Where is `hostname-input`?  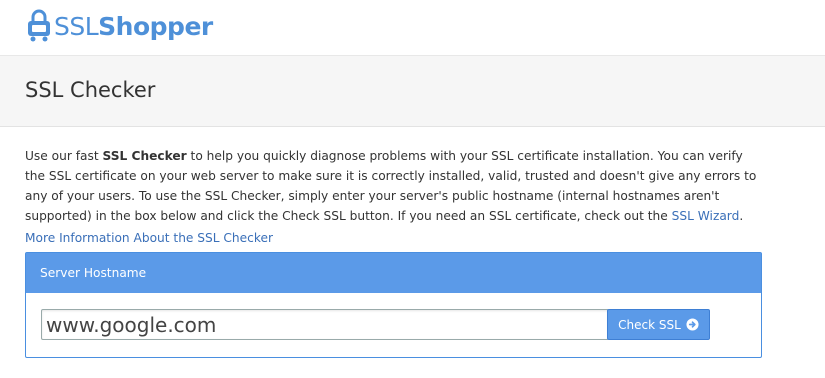 hostname-input is located at coordinates (325, 324).